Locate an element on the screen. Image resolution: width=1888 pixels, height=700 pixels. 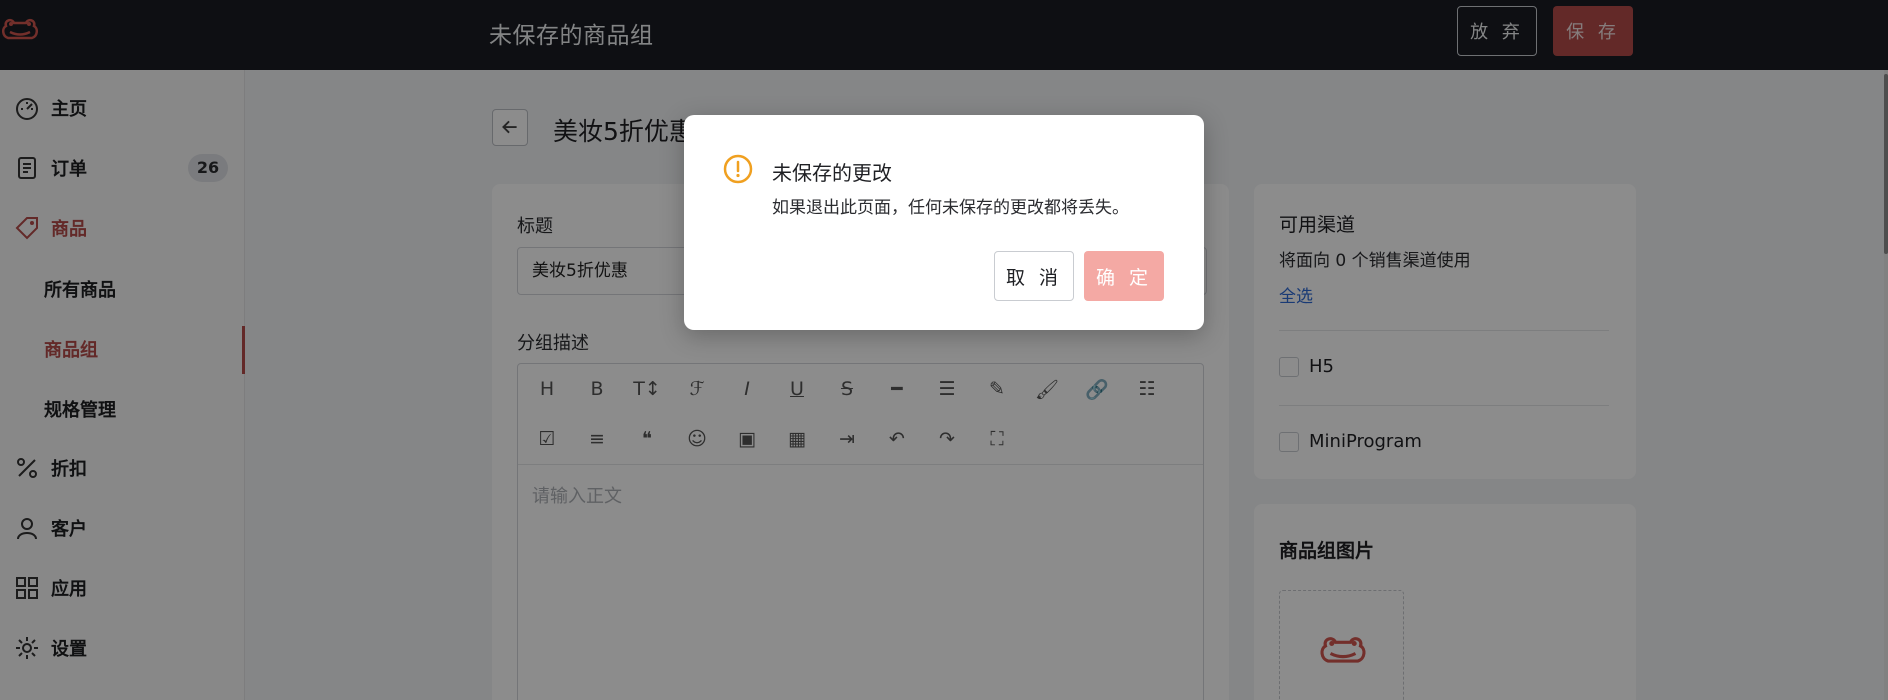
confirm-button: 确 定 is located at coordinates (1124, 276).